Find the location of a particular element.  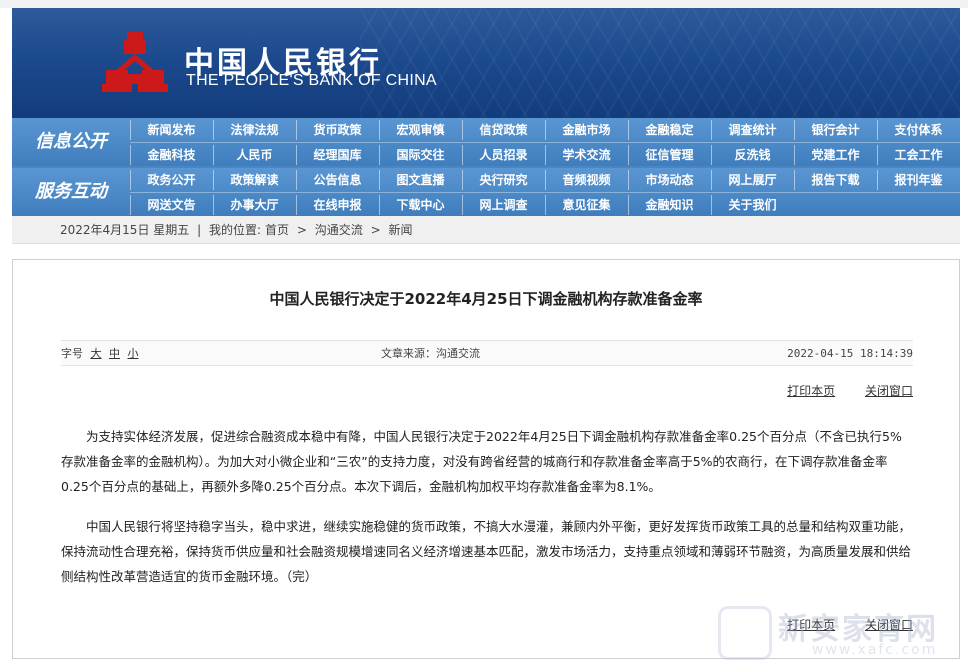

close-window-link: 关闭窗口 is located at coordinates (889, 391).